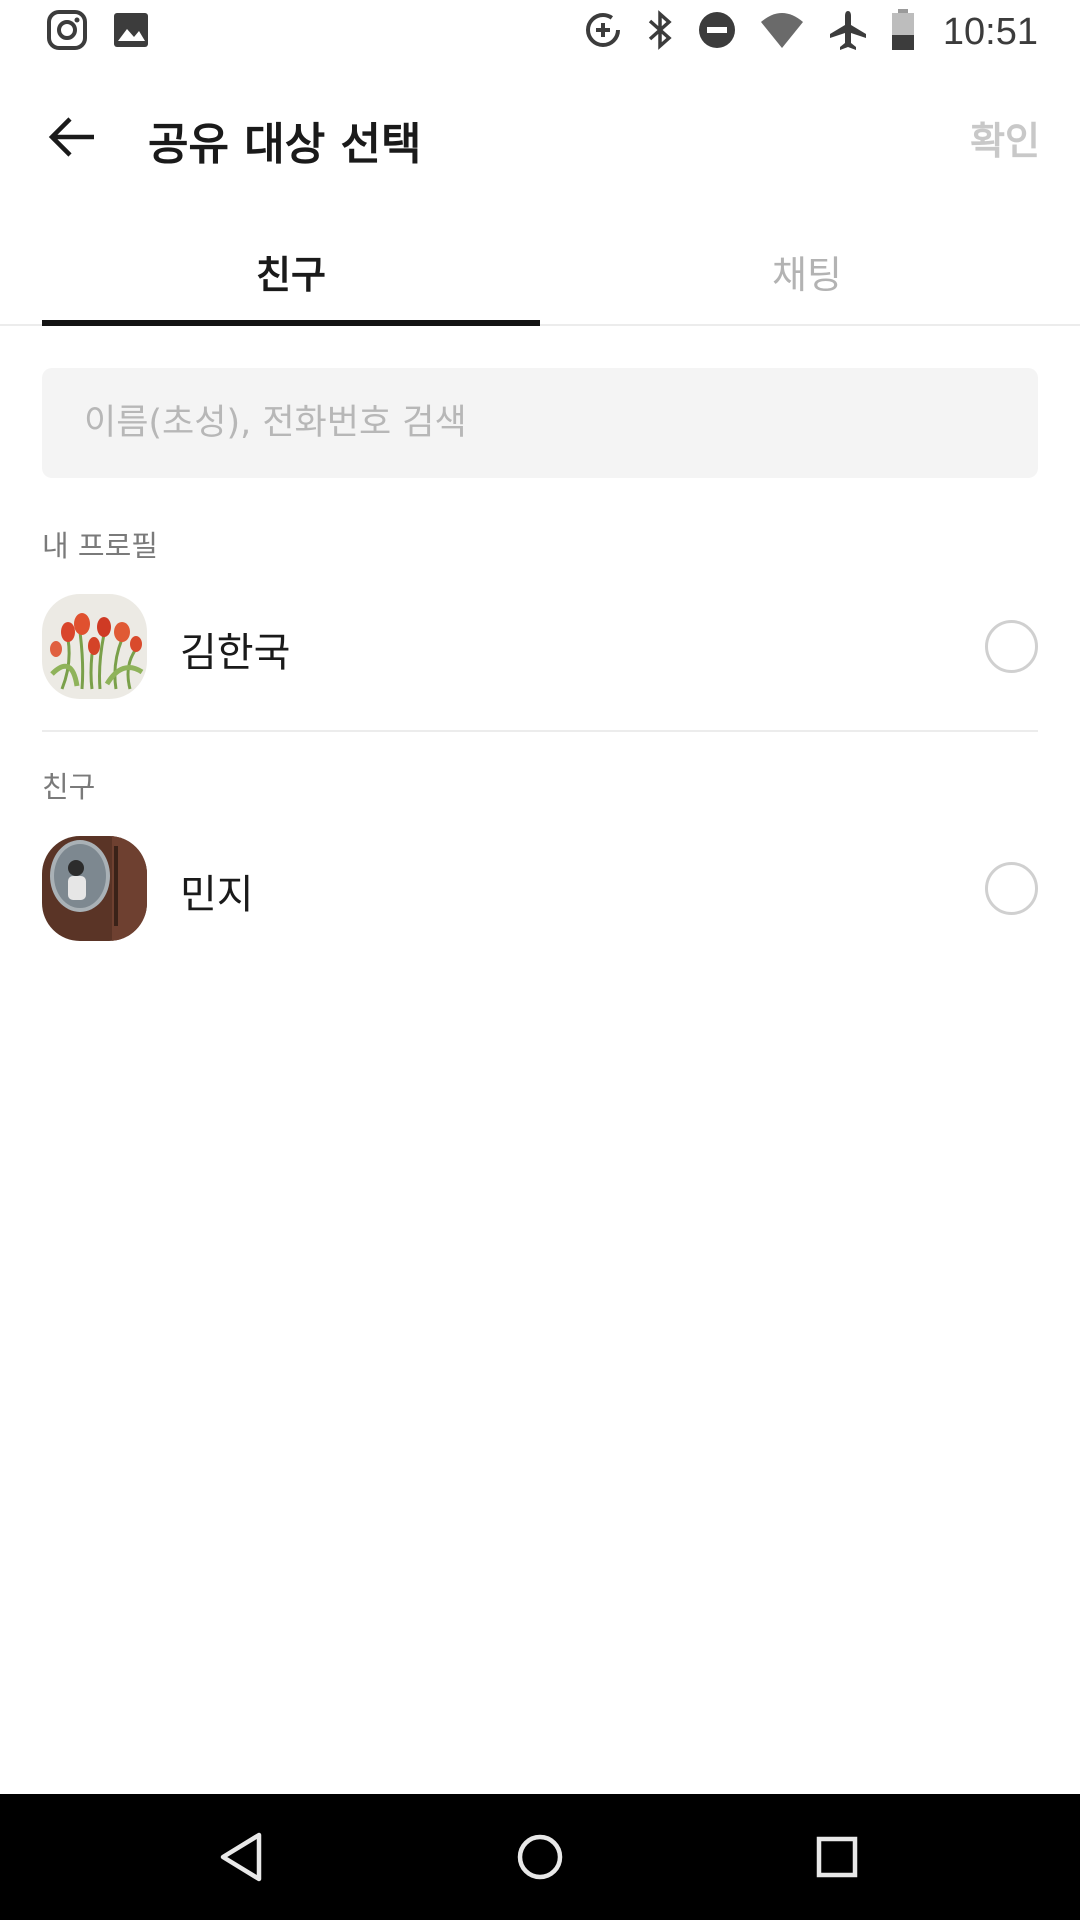 Image resolution: width=1080 pixels, height=1920 pixels. What do you see at coordinates (848, 32) in the screenshot?
I see `airplane-mode-icon` at bounding box center [848, 32].